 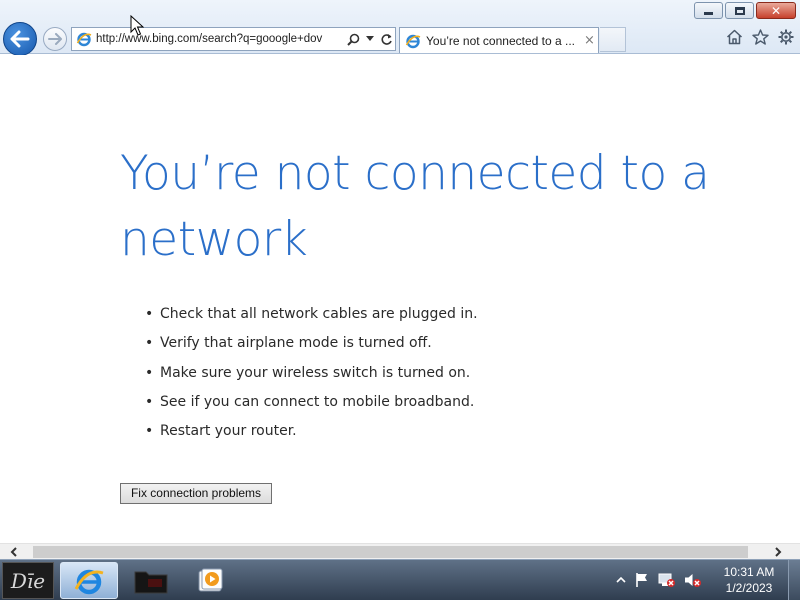 What do you see at coordinates (786, 37) in the screenshot?
I see `settings-gear-icon` at bounding box center [786, 37].